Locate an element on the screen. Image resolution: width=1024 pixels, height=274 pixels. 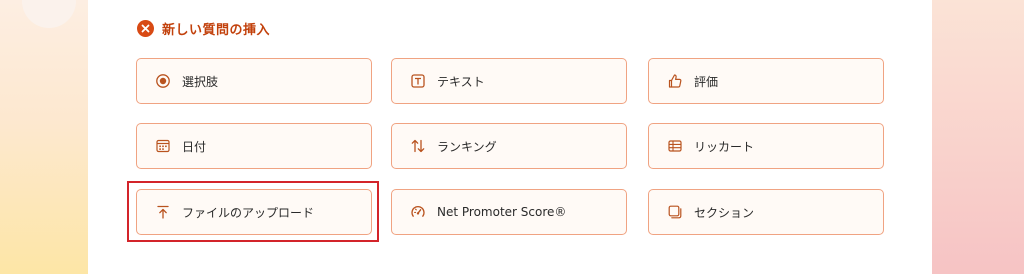
section-icon is located at coordinates (675, 212).